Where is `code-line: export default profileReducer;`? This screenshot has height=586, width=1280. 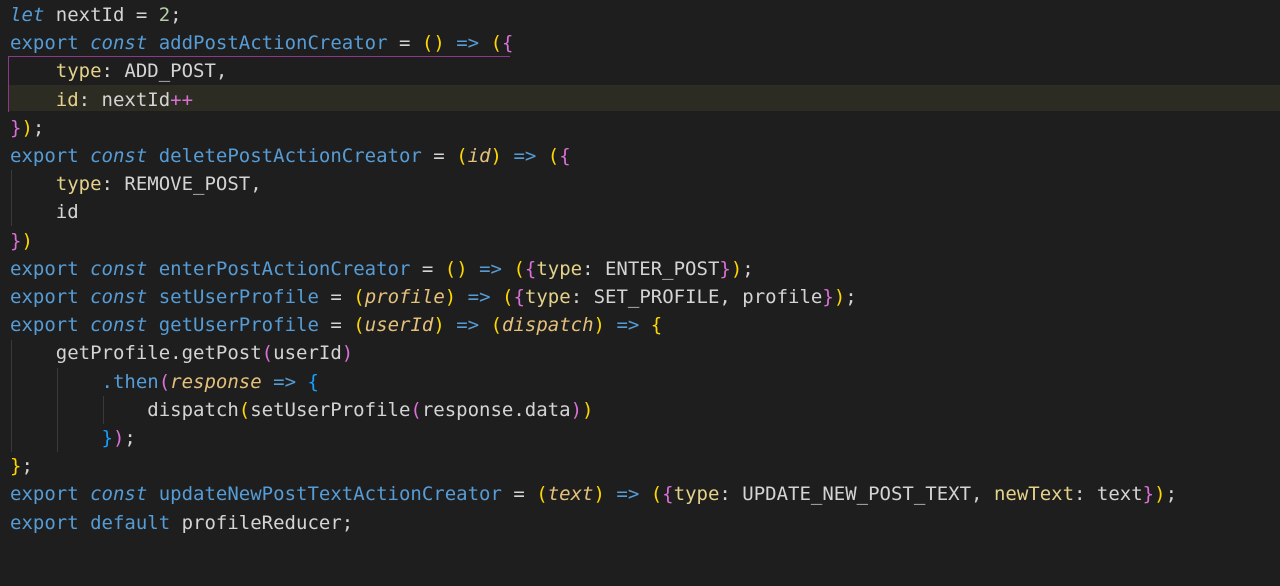
code-line: export default profileReducer; is located at coordinates (181, 523).